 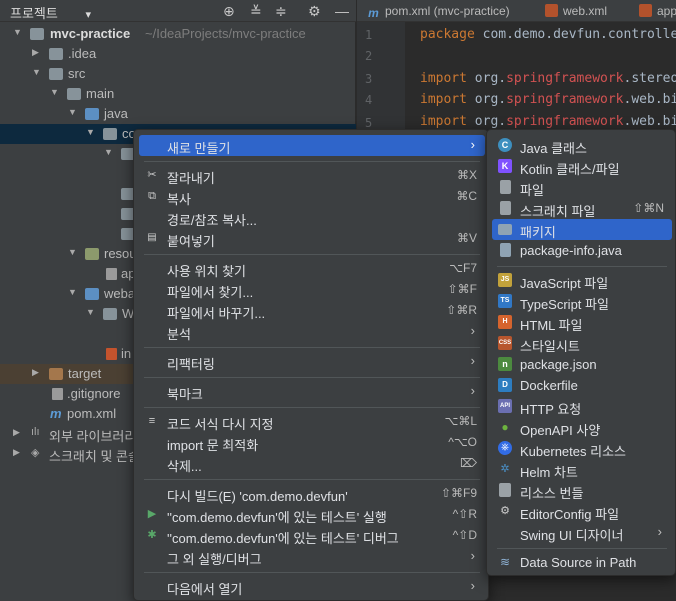 I want to click on menu-item-cut: ✂ 잘라내기 ⌘X, so click(x=312, y=175).